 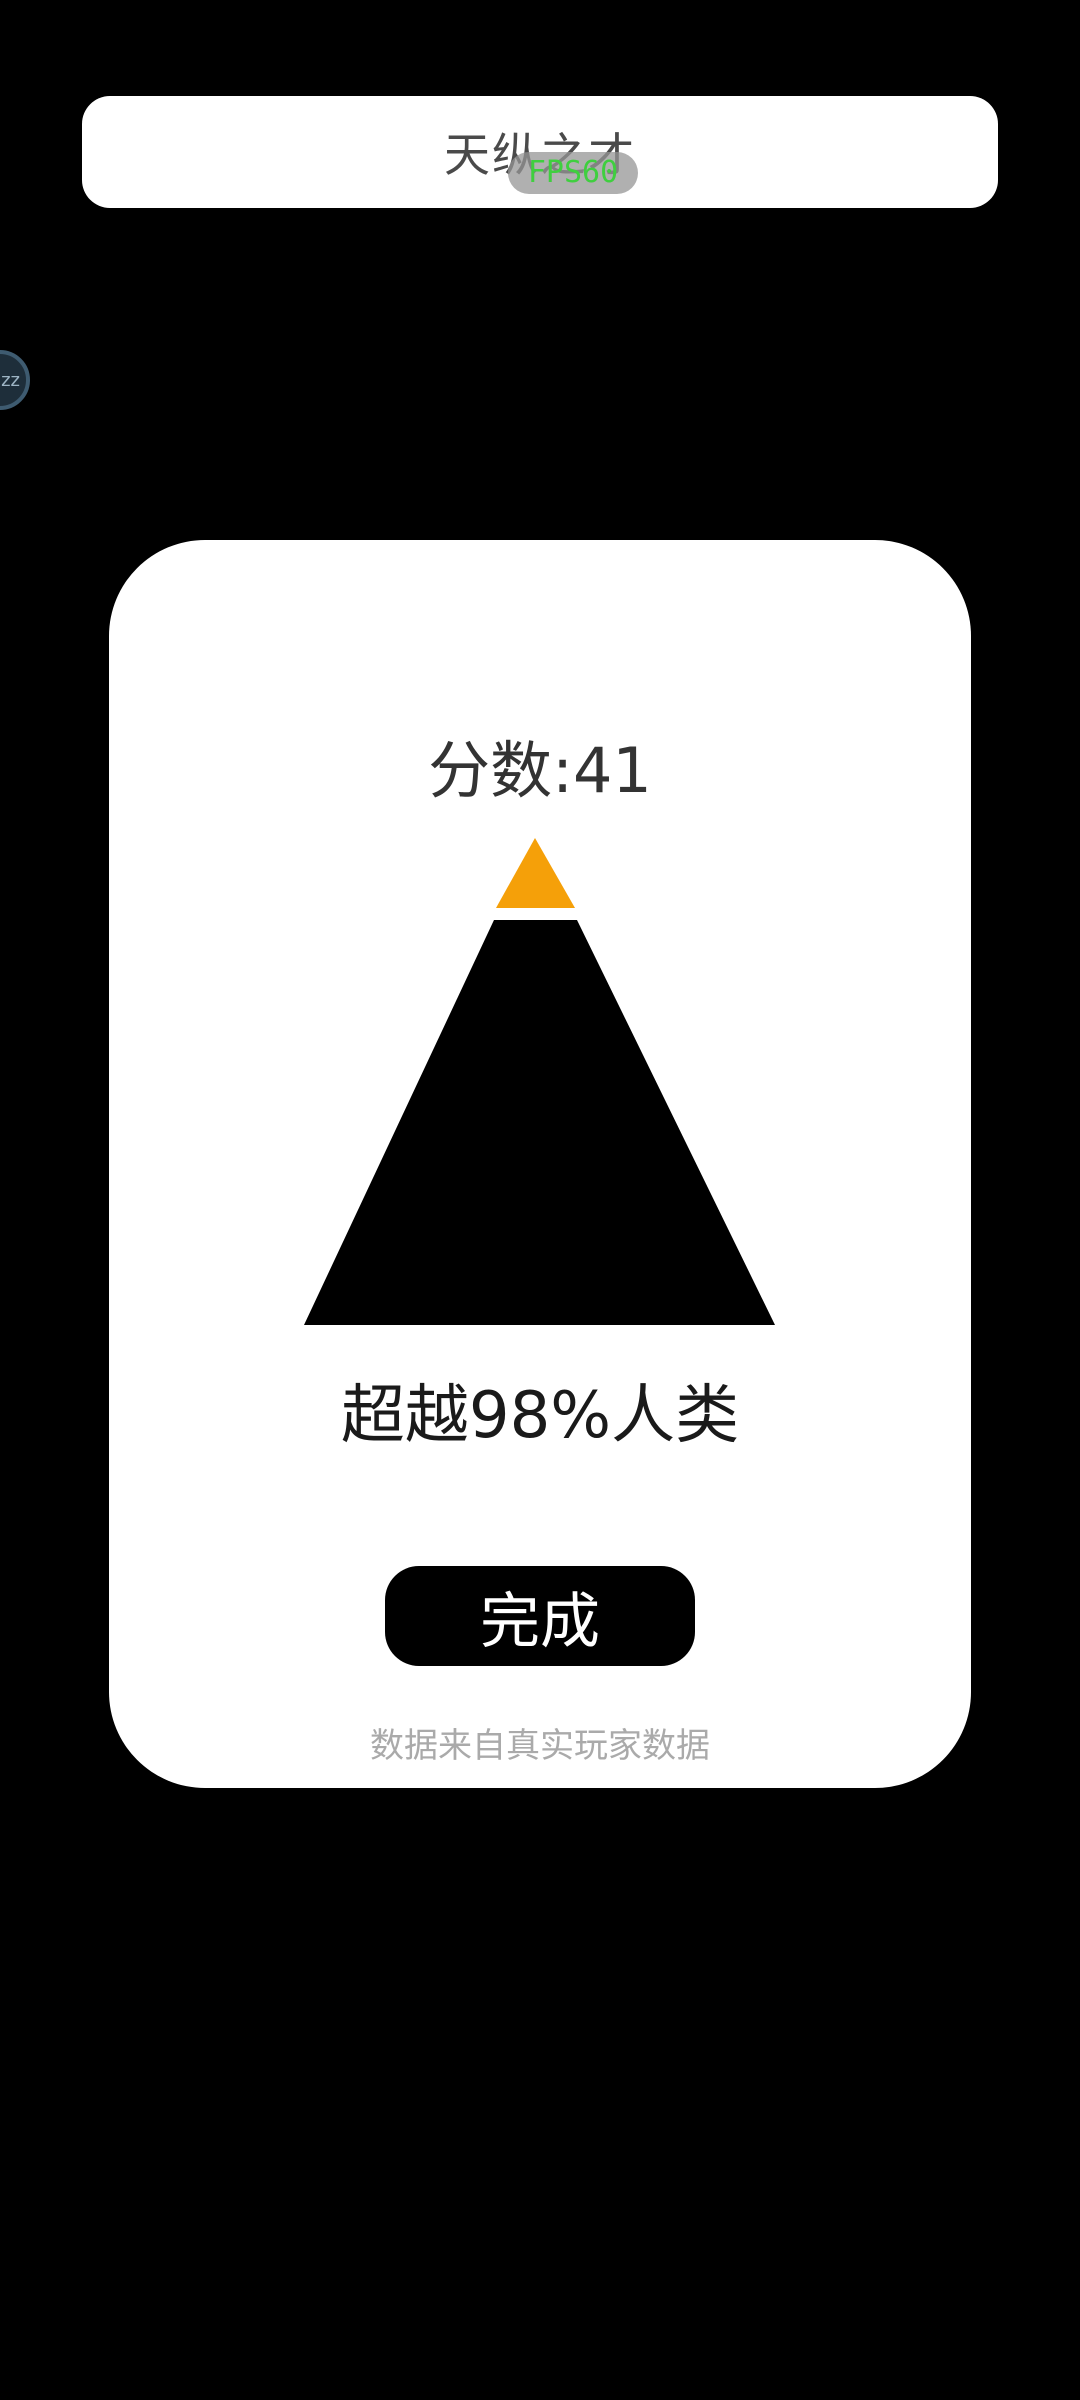 I want to click on pyramid-base, so click(x=539, y=1122).